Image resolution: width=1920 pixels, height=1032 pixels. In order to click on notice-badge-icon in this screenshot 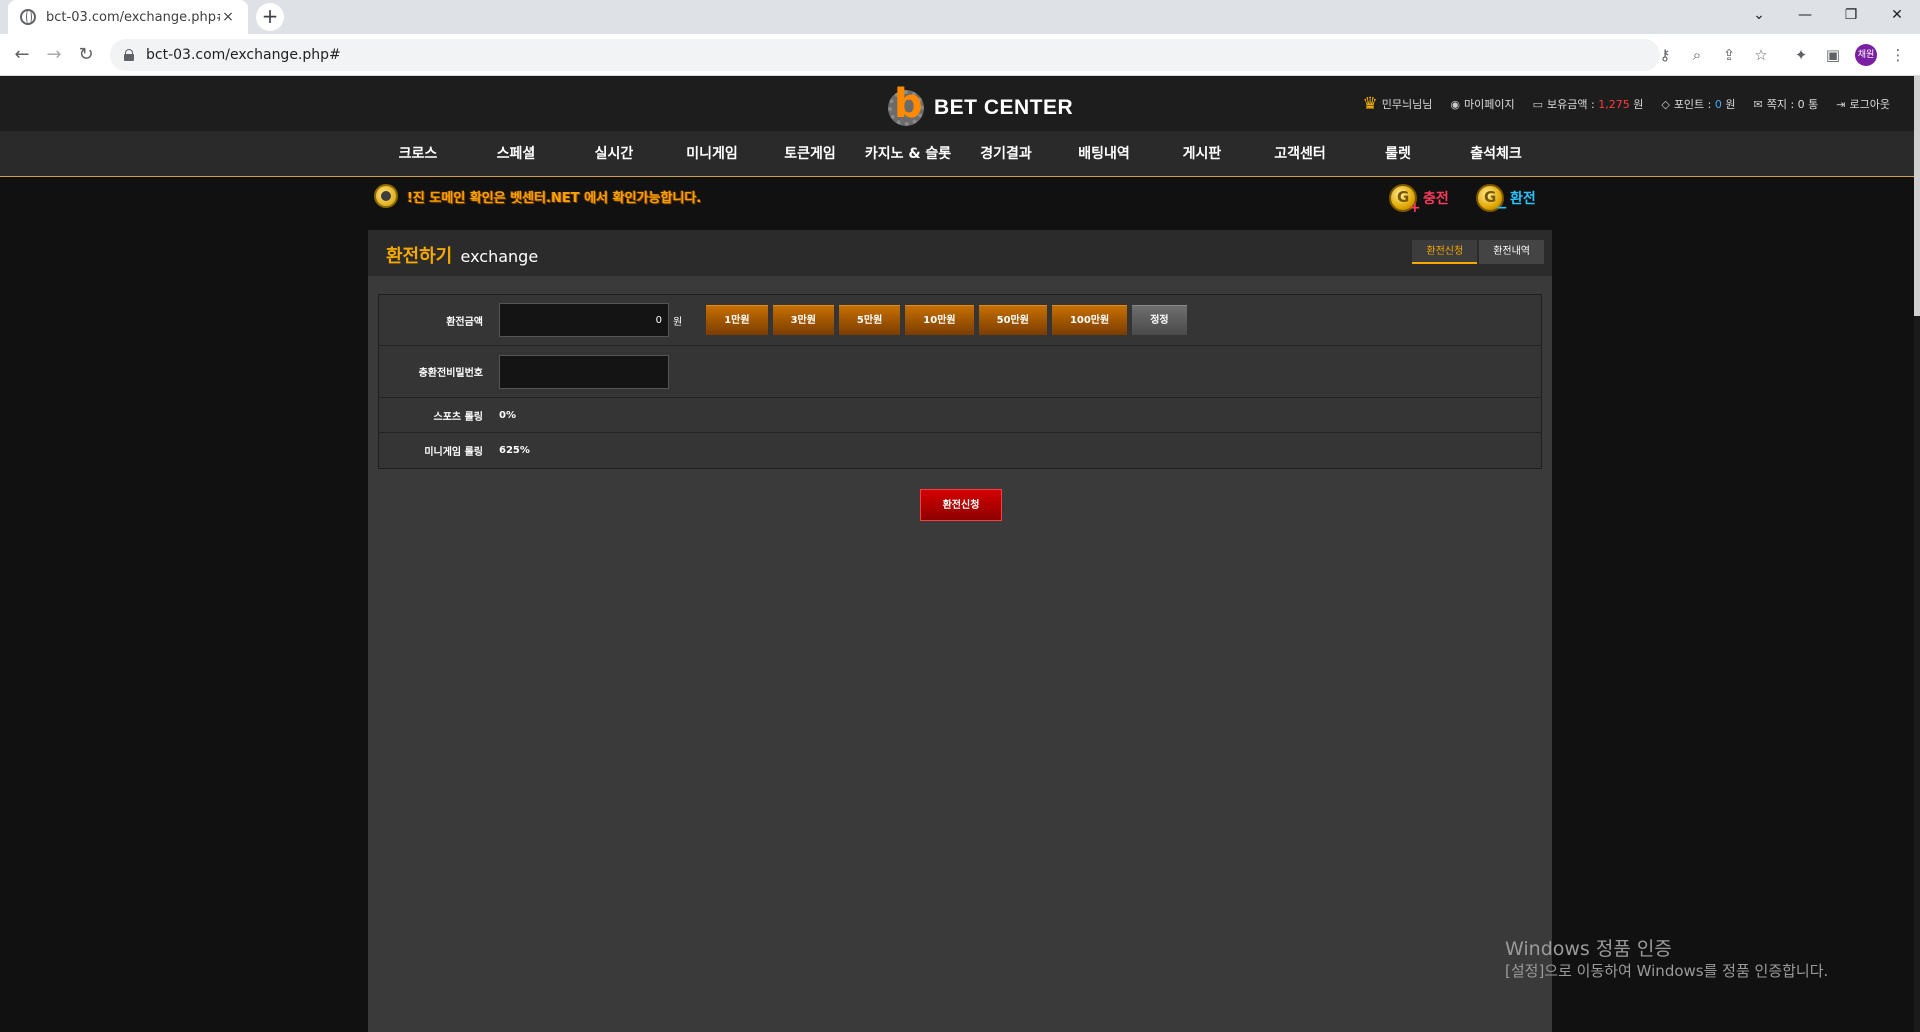, I will do `click(386, 196)`.